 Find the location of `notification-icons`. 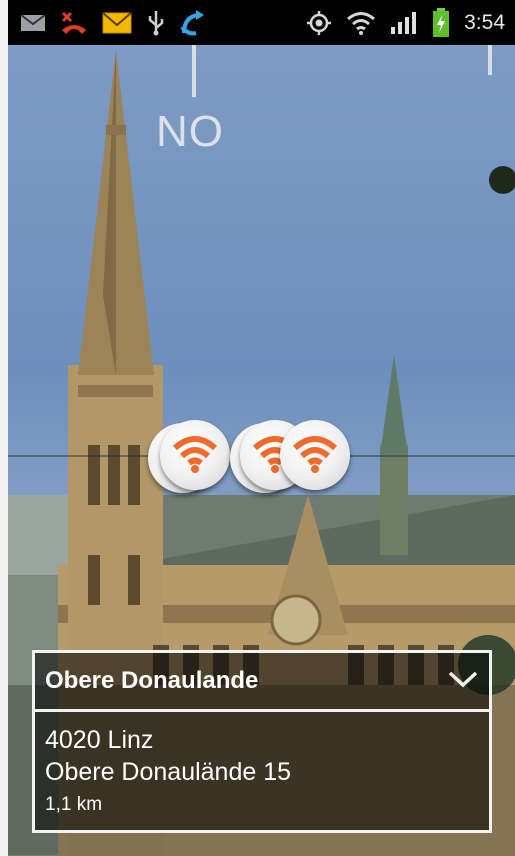

notification-icons is located at coordinates (108, 23).